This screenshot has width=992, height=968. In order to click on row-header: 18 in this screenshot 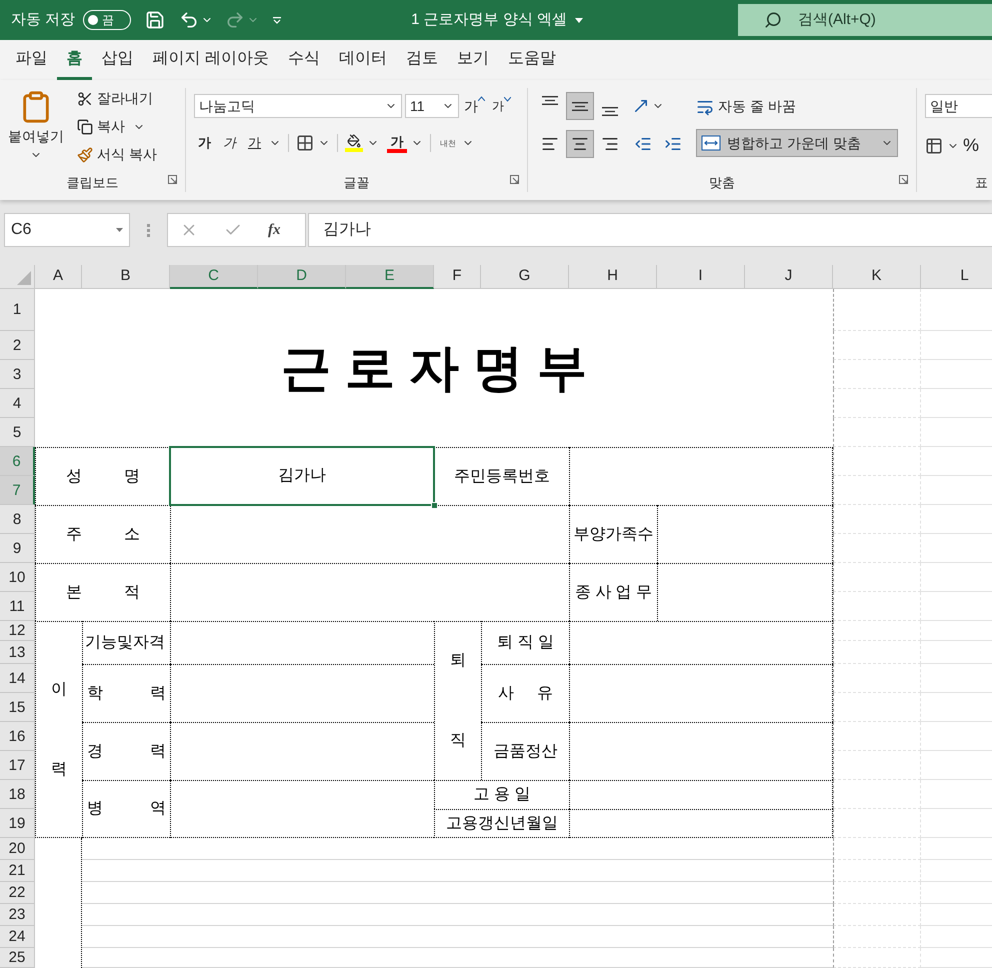, I will do `click(17, 794)`.